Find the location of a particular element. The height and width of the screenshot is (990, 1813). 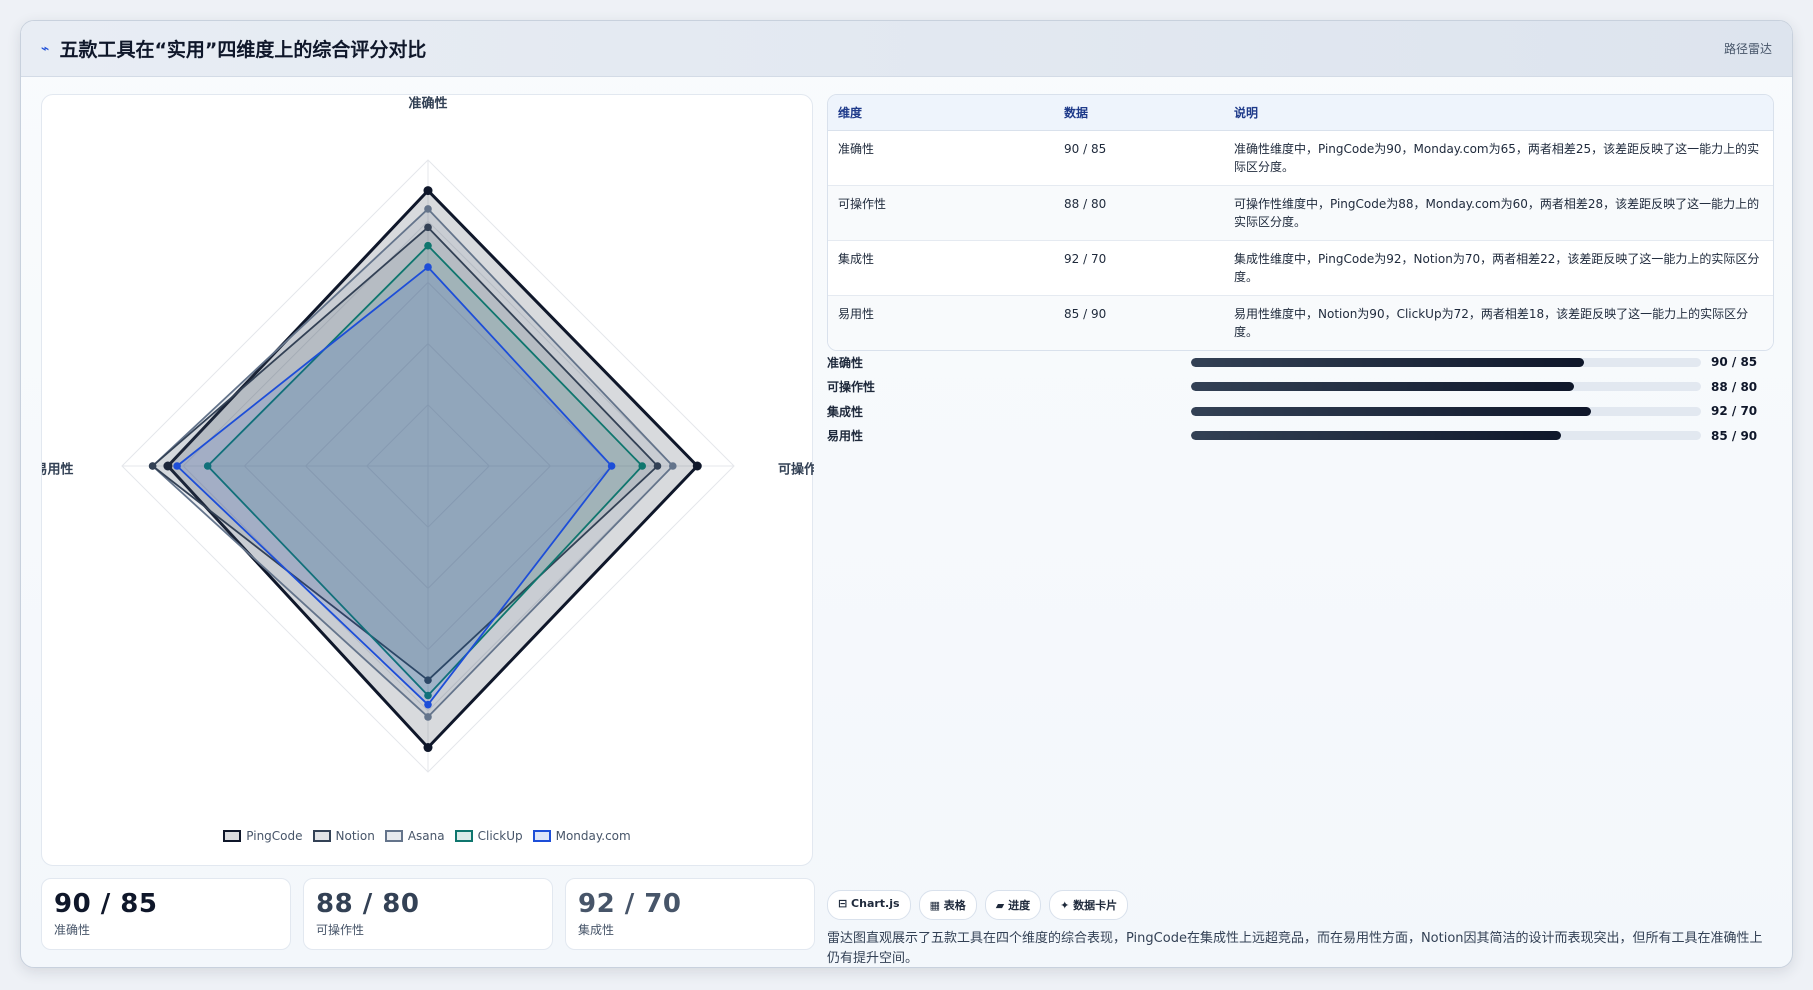

dimension-cell: 易用性 is located at coordinates (941, 322).